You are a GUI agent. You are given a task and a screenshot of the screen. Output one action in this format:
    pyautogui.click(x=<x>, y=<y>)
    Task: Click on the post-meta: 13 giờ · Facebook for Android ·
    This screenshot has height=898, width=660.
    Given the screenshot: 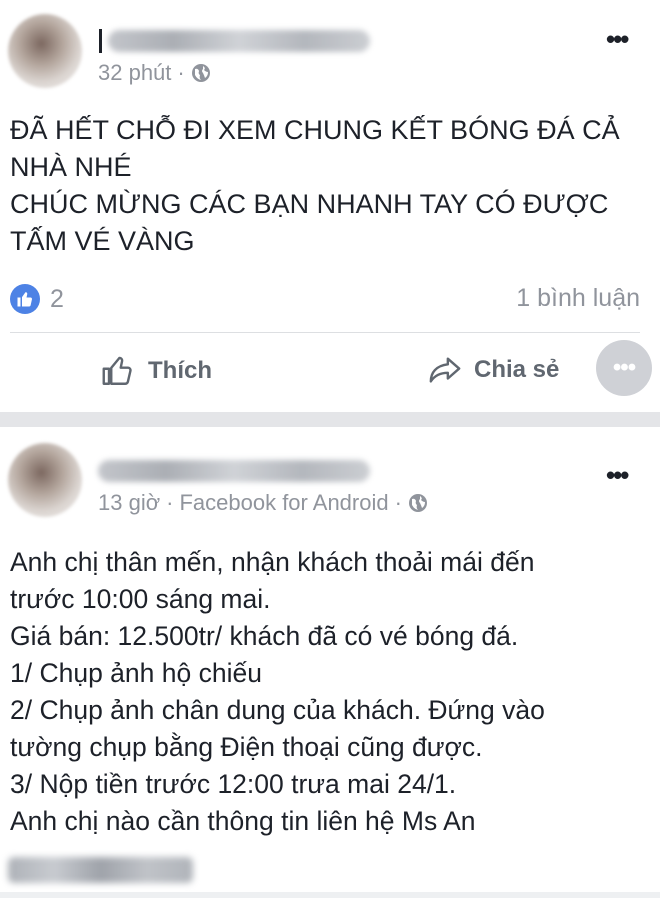 What is the action you would take?
    pyautogui.click(x=263, y=503)
    